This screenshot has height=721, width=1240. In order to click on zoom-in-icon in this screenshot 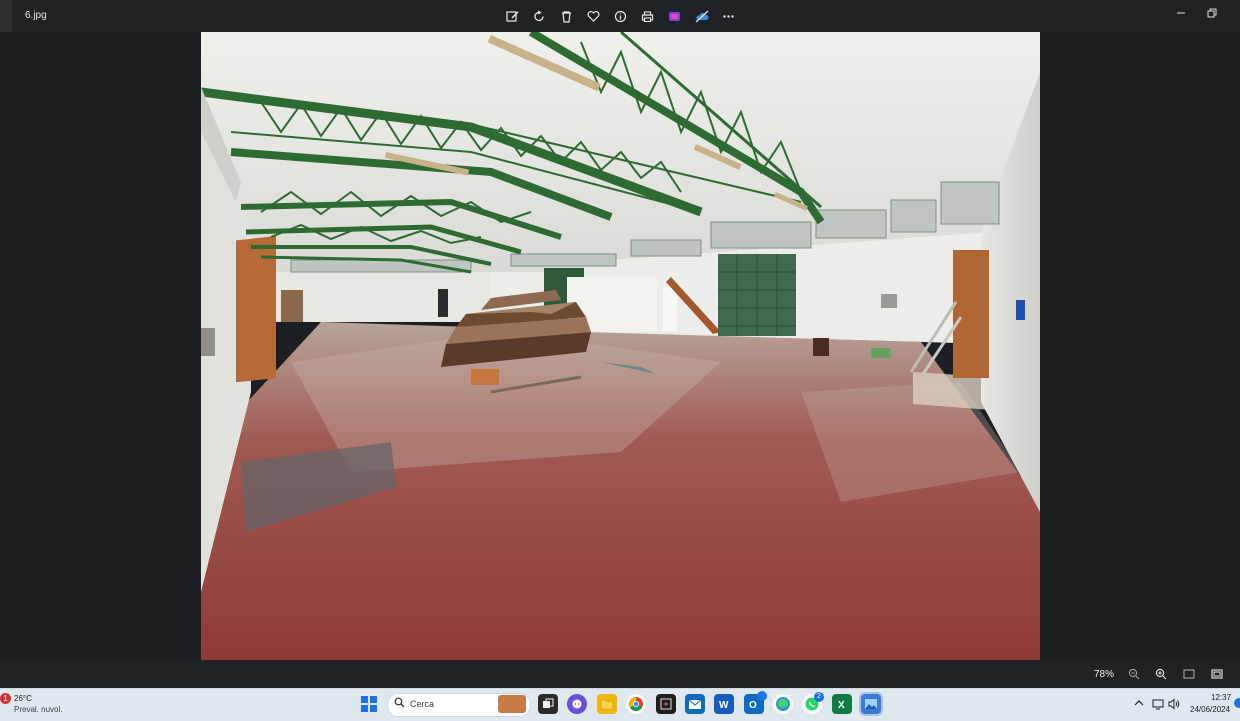, I will do `click(1161, 675)`.